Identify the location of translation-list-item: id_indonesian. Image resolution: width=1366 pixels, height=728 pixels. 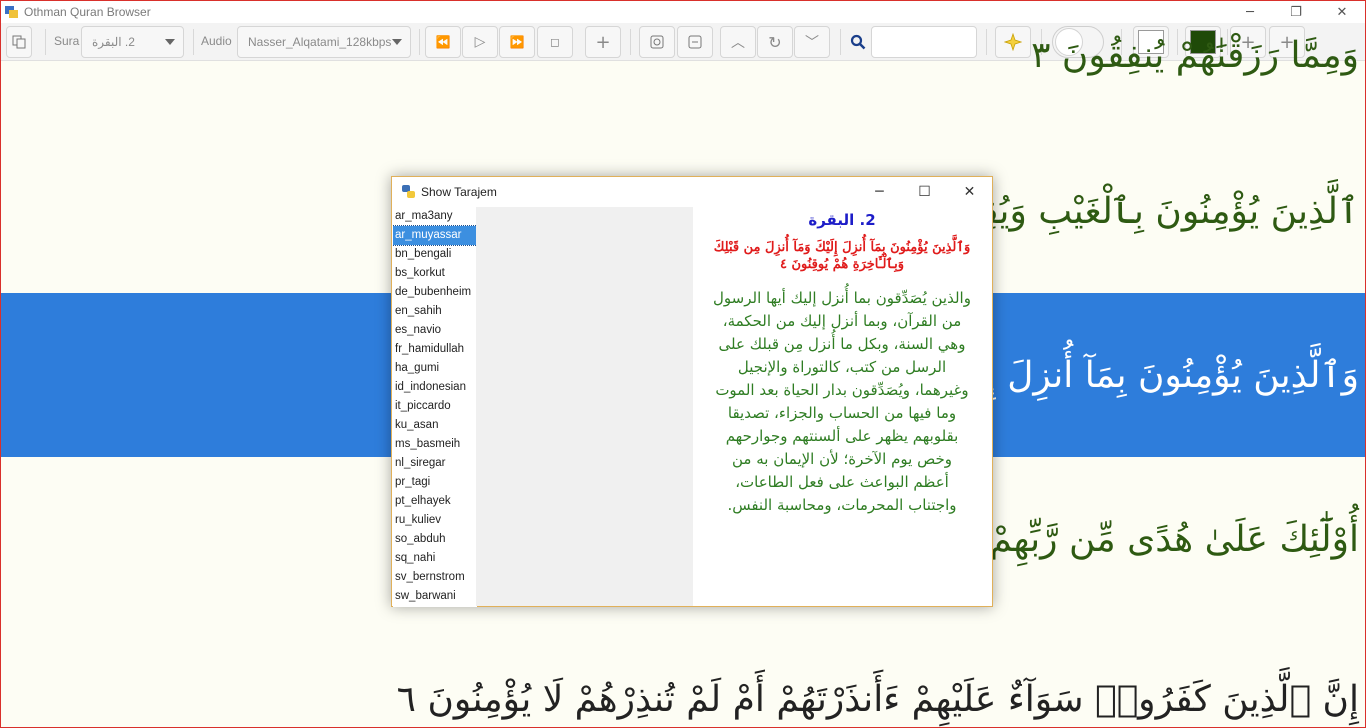
(435, 387).